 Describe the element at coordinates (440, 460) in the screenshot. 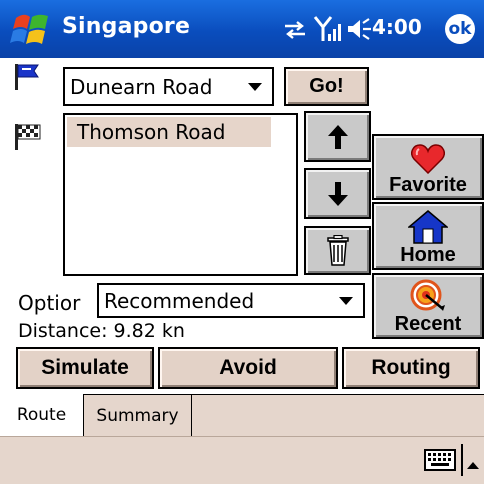

I see `keyboard-icon` at that location.